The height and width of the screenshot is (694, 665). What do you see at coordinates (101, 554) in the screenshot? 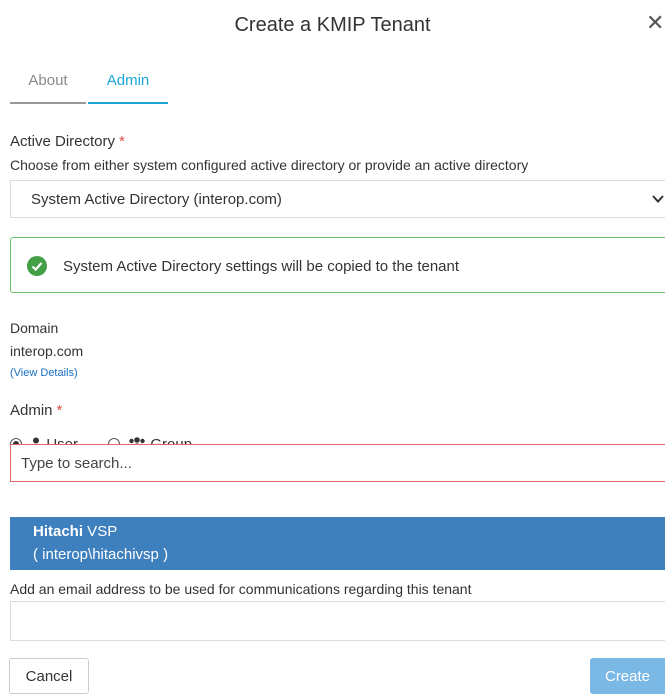
I see `suggestion-account: ( interop\hitachivsp )` at bounding box center [101, 554].